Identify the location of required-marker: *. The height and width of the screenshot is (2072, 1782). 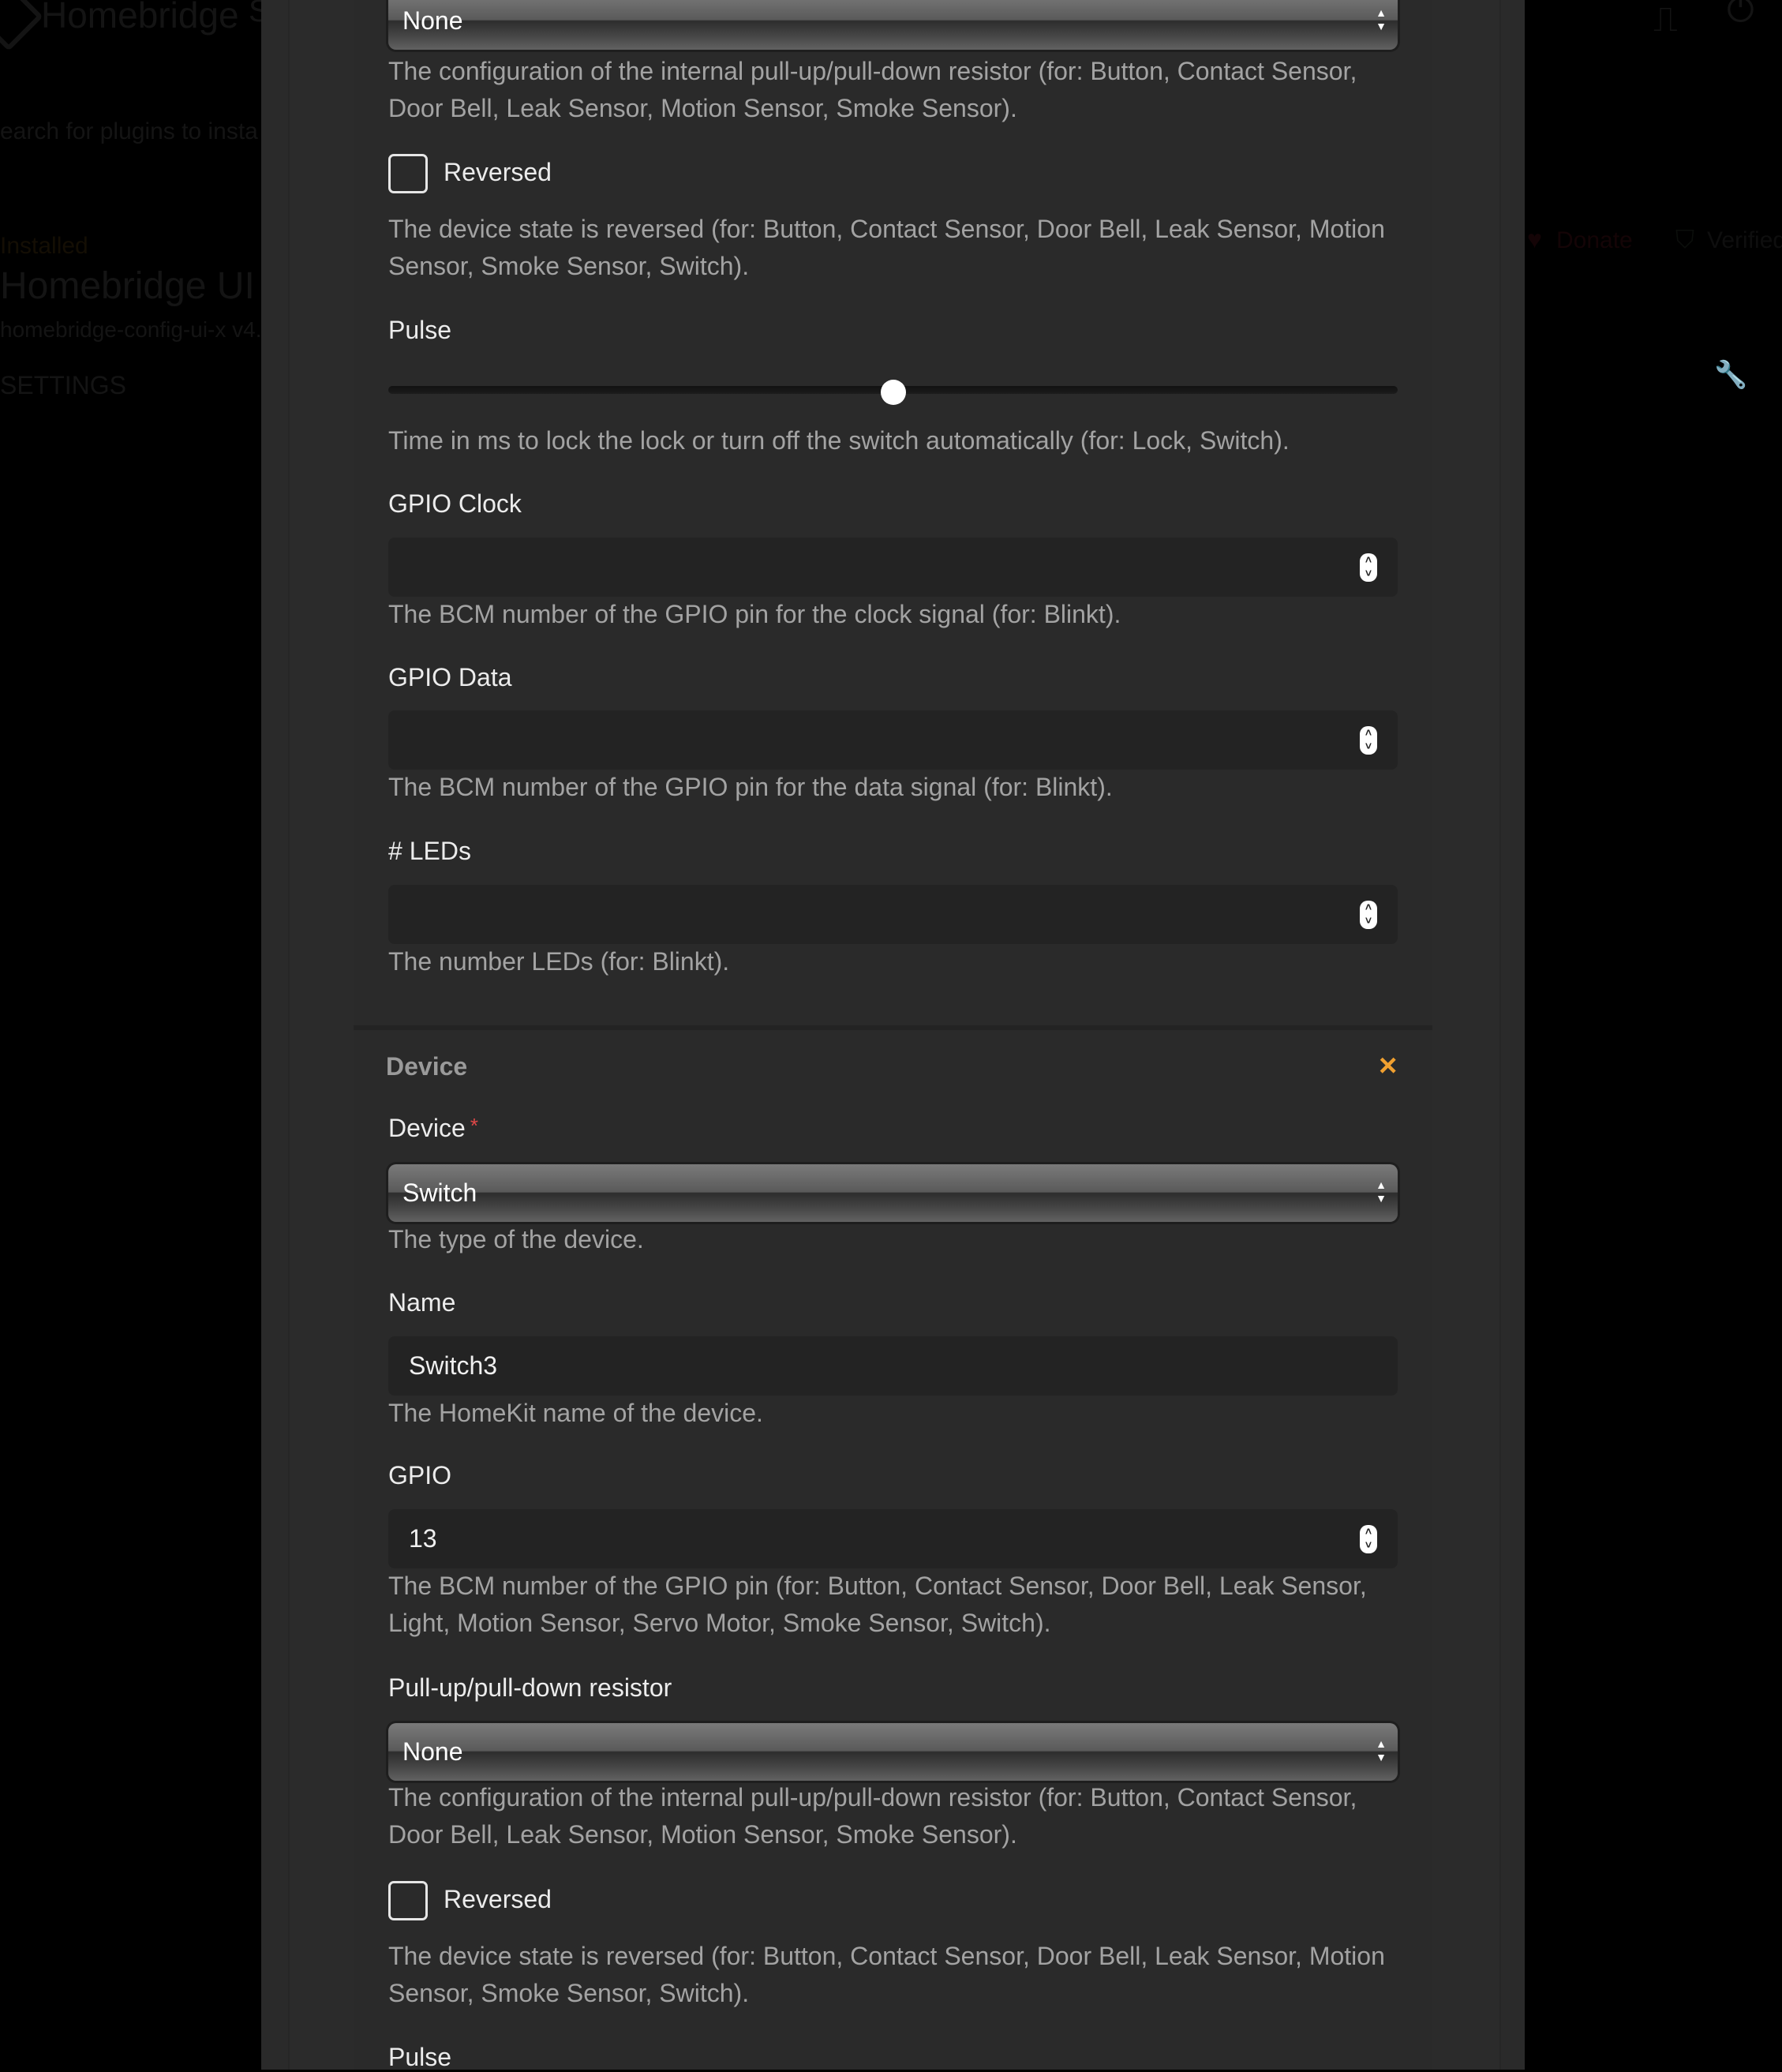
(474, 1125).